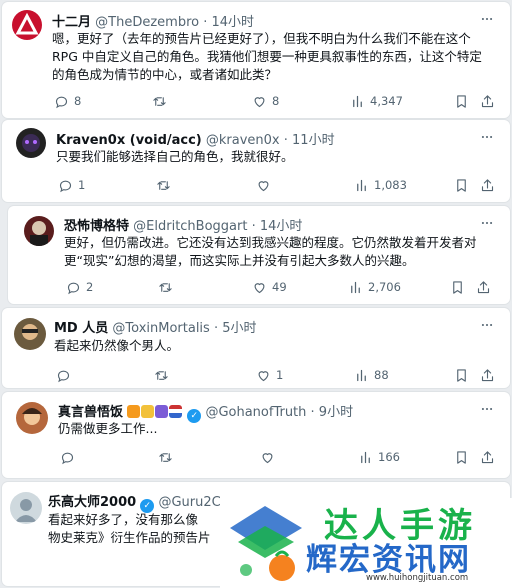 This screenshot has height=588, width=512. Describe the element at coordinates (90, 412) in the screenshot. I see `display-name: 真言兽悟饭` at that location.